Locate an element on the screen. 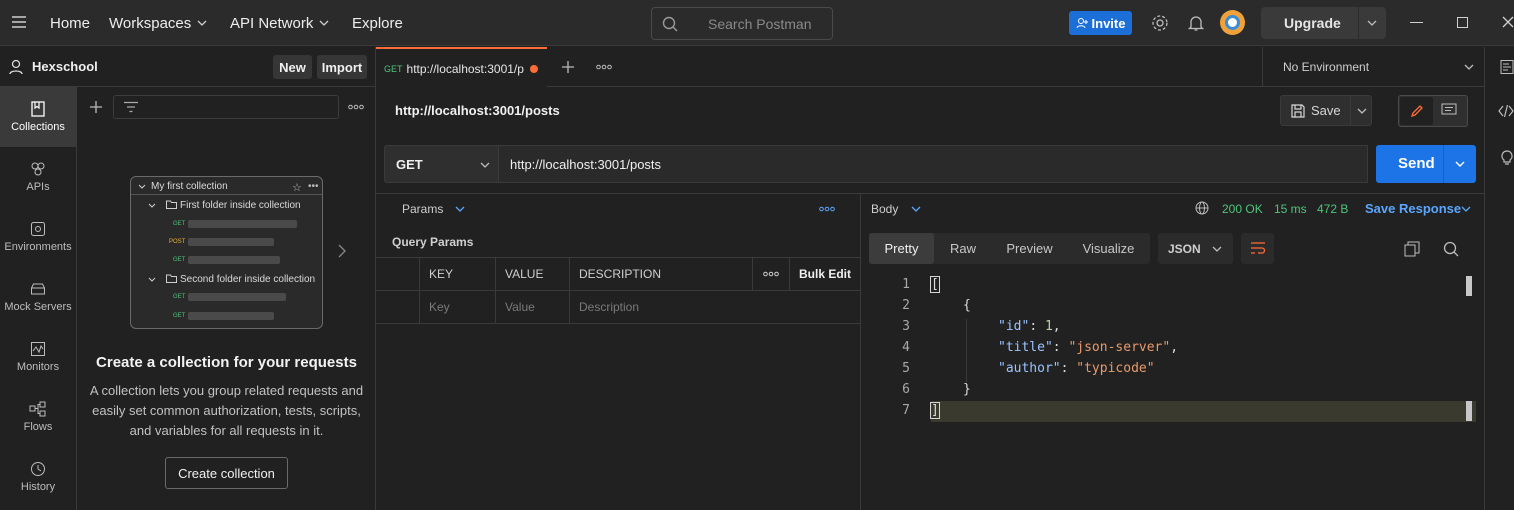  sidebar-item-history: History is located at coordinates (38, 477).